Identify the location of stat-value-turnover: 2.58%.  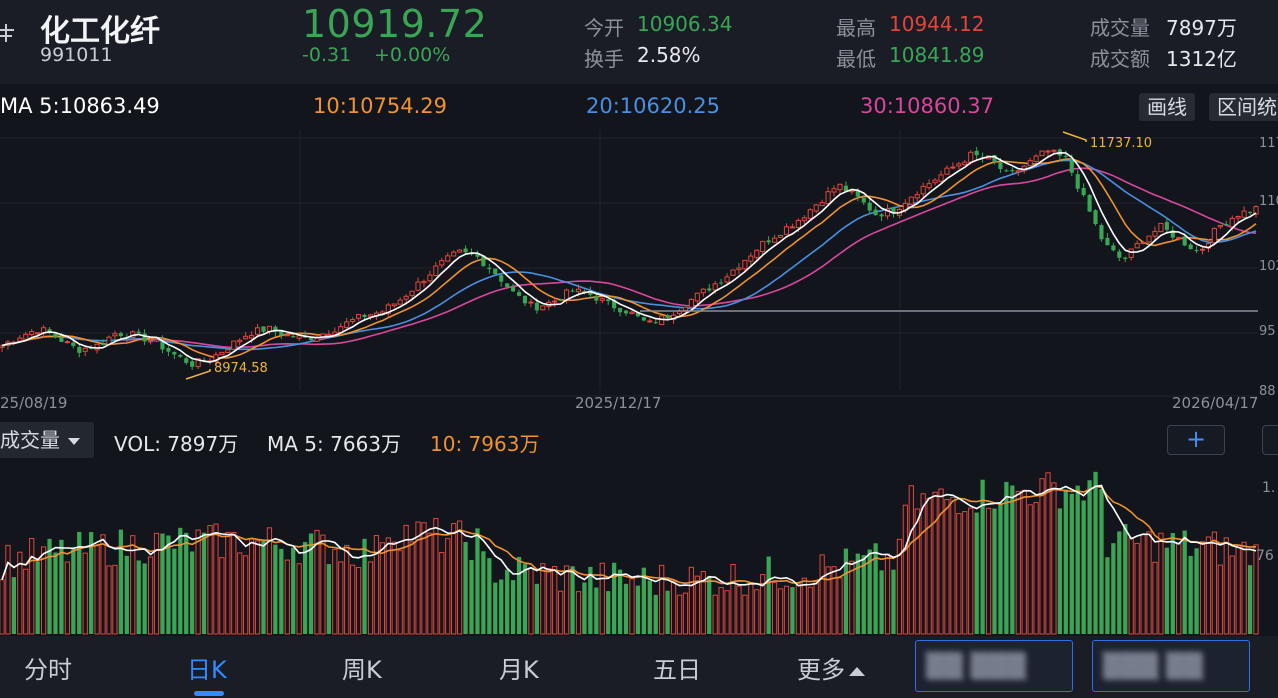
(669, 55).